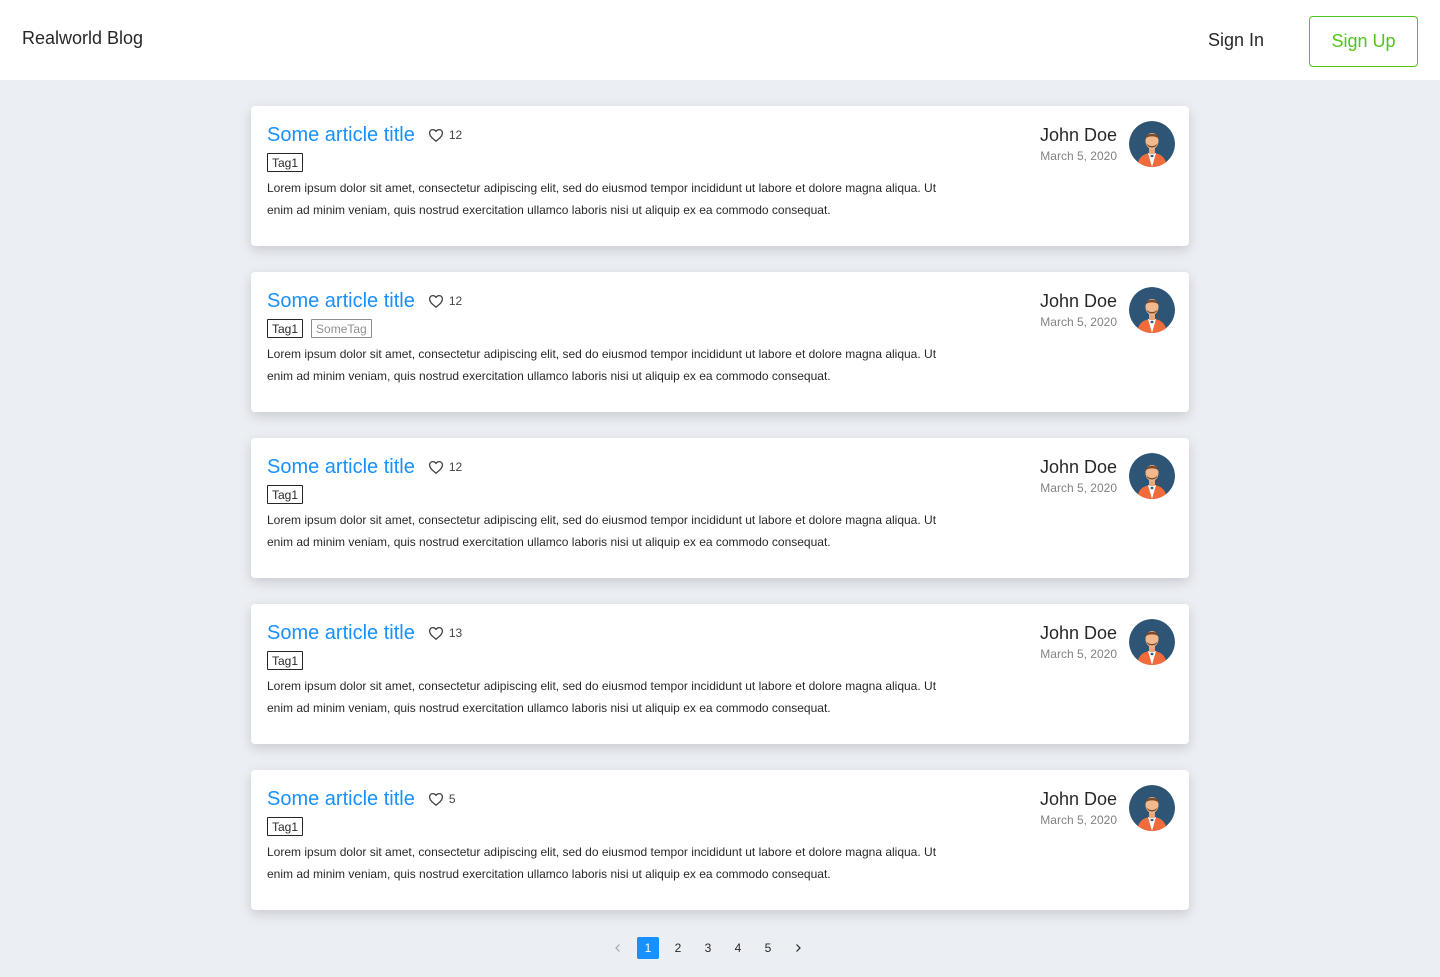 Image resolution: width=1440 pixels, height=977 pixels. I want to click on logo: Realworld Blog, so click(82, 38).